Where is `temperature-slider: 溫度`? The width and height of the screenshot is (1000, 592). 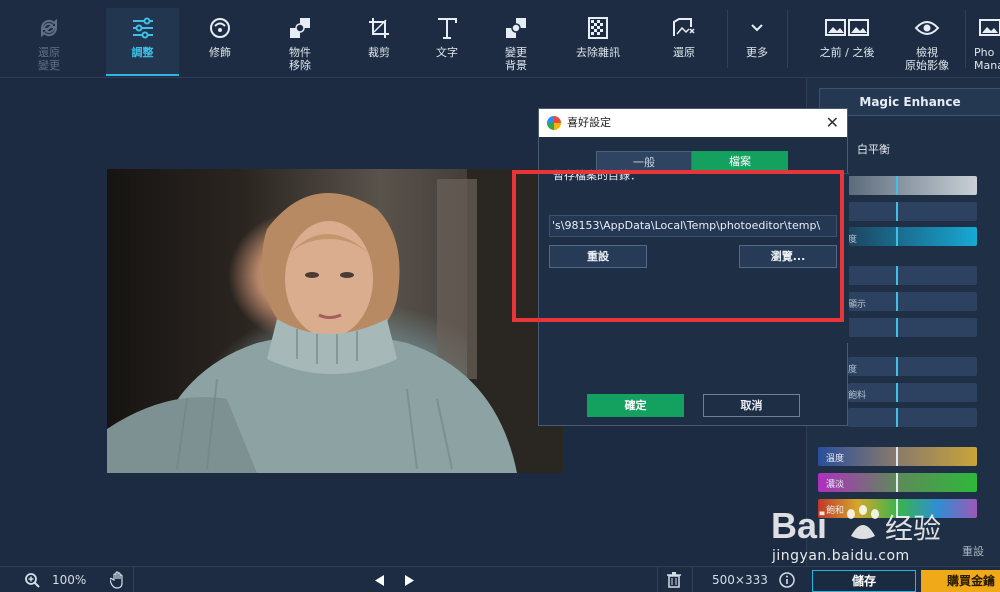
temperature-slider: 溫度 is located at coordinates (897, 456).